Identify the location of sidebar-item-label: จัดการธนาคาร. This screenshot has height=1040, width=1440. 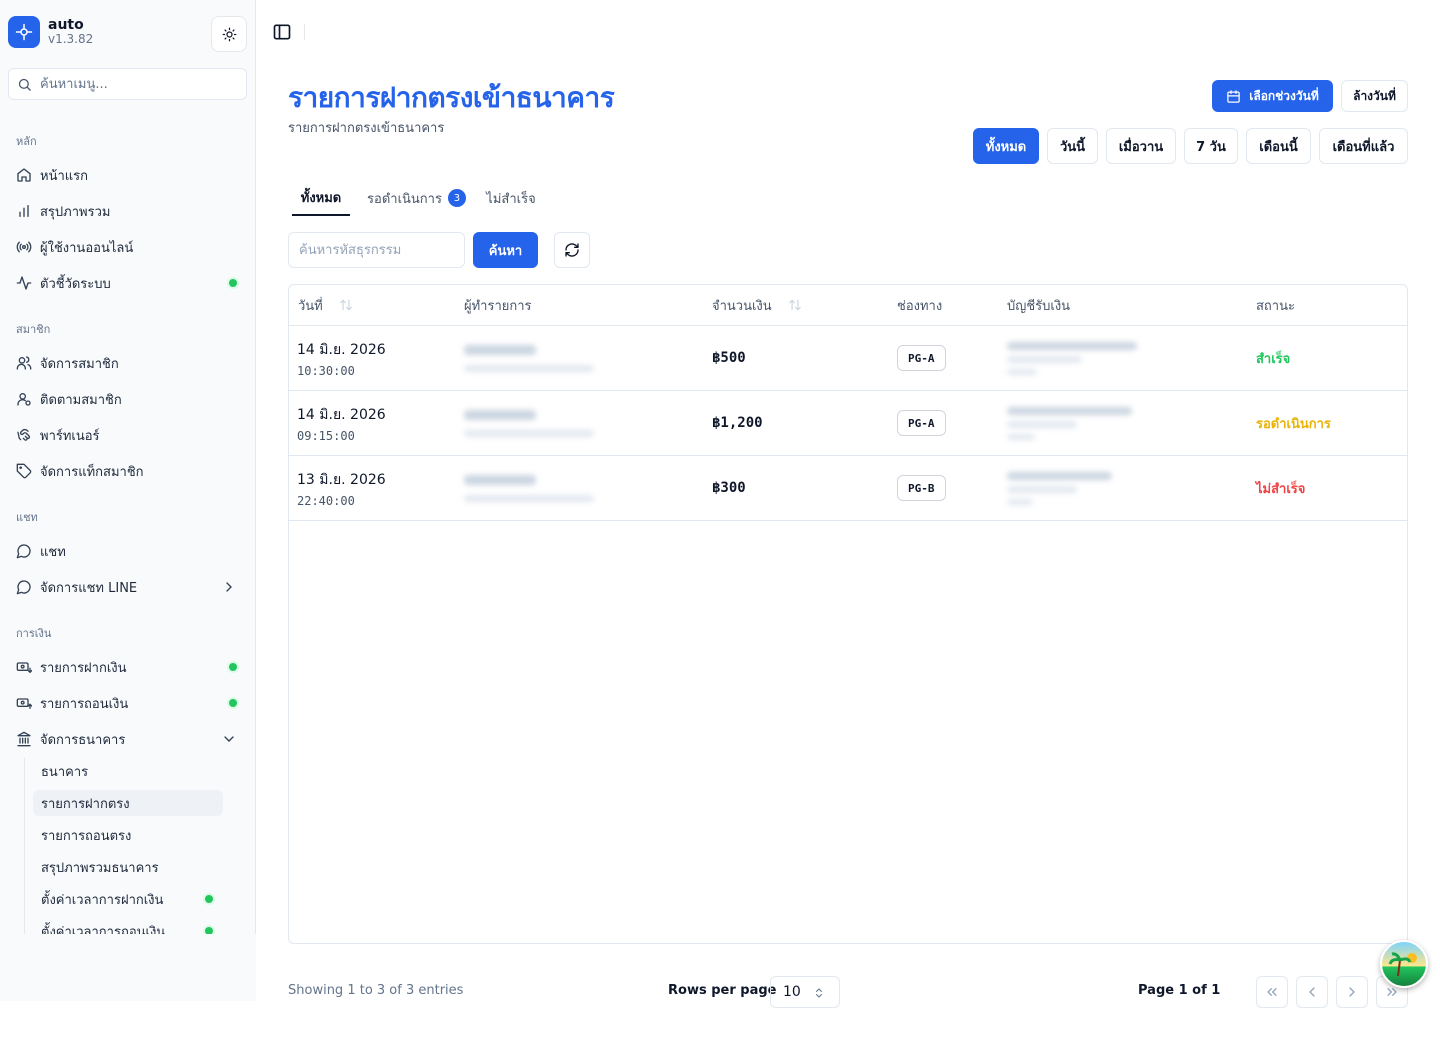
(83, 740).